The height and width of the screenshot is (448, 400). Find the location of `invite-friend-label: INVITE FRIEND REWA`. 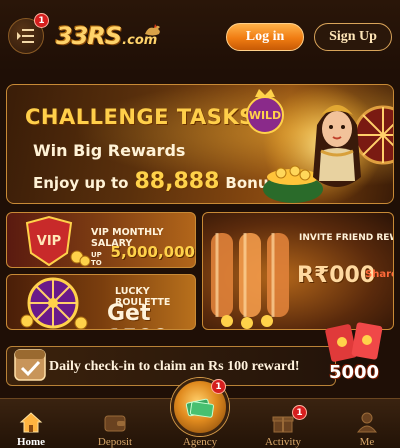

invite-friend-label: INVITE FRIEND REWA is located at coordinates (346, 238).